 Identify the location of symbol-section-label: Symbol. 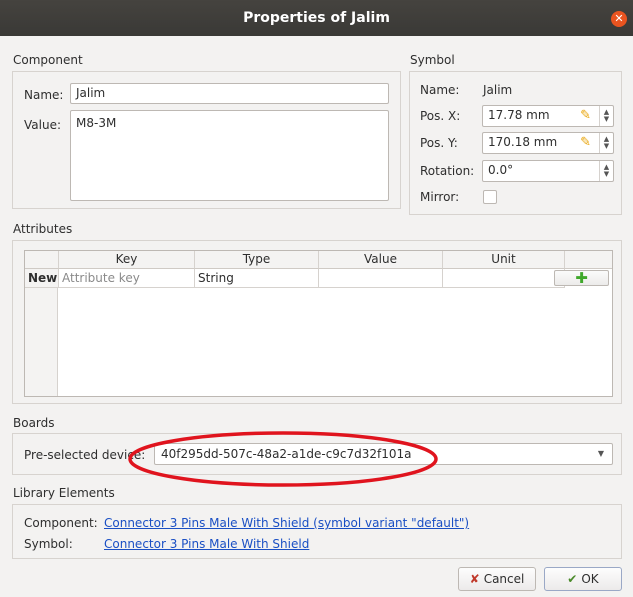
(432, 60).